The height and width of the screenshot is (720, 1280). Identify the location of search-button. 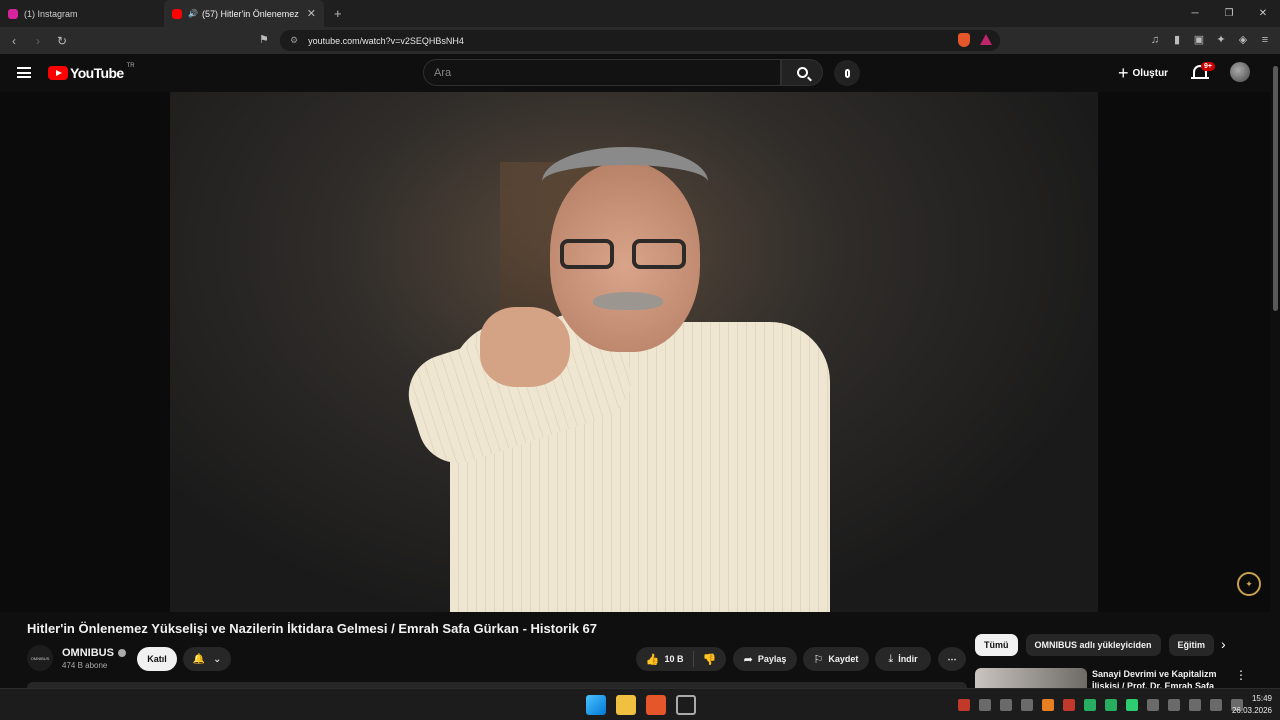
(802, 72).